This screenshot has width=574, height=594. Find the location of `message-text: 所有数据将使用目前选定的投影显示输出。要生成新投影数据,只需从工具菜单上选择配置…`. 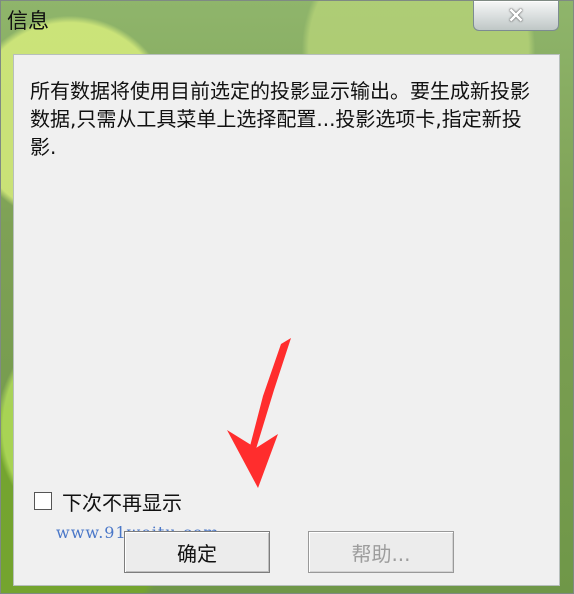

message-text: 所有数据将使用目前选定的投影显示输出。要生成新投影数据,只需从工具菜单上选择配置… is located at coordinates (280, 119).